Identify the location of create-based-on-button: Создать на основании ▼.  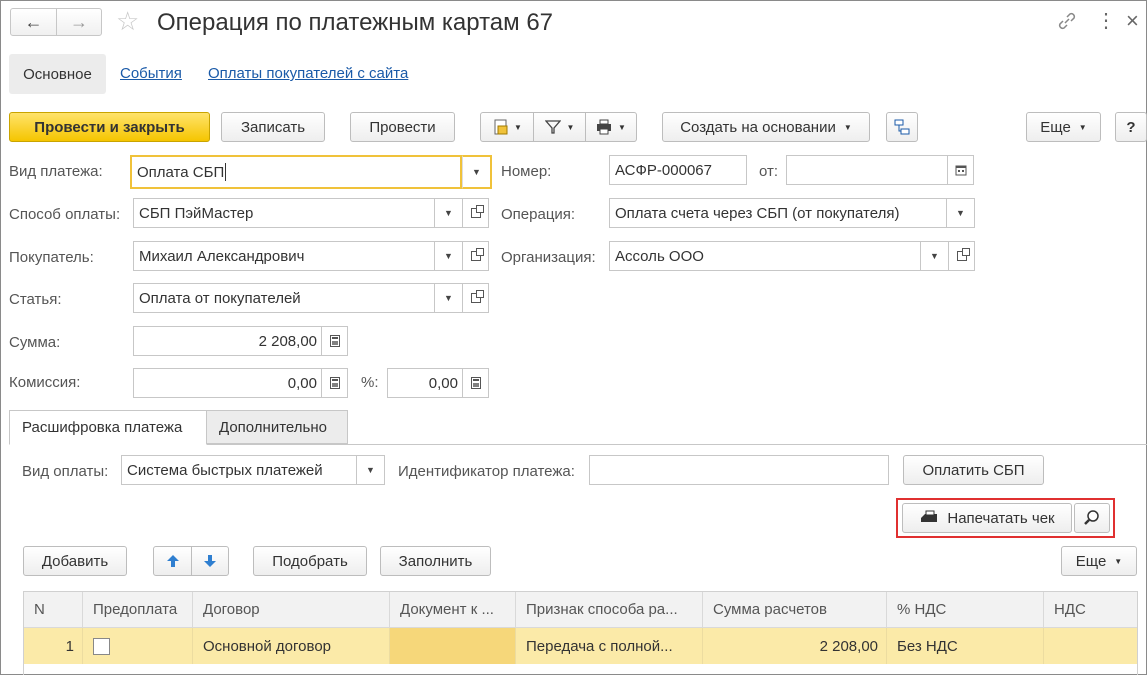
(766, 127).